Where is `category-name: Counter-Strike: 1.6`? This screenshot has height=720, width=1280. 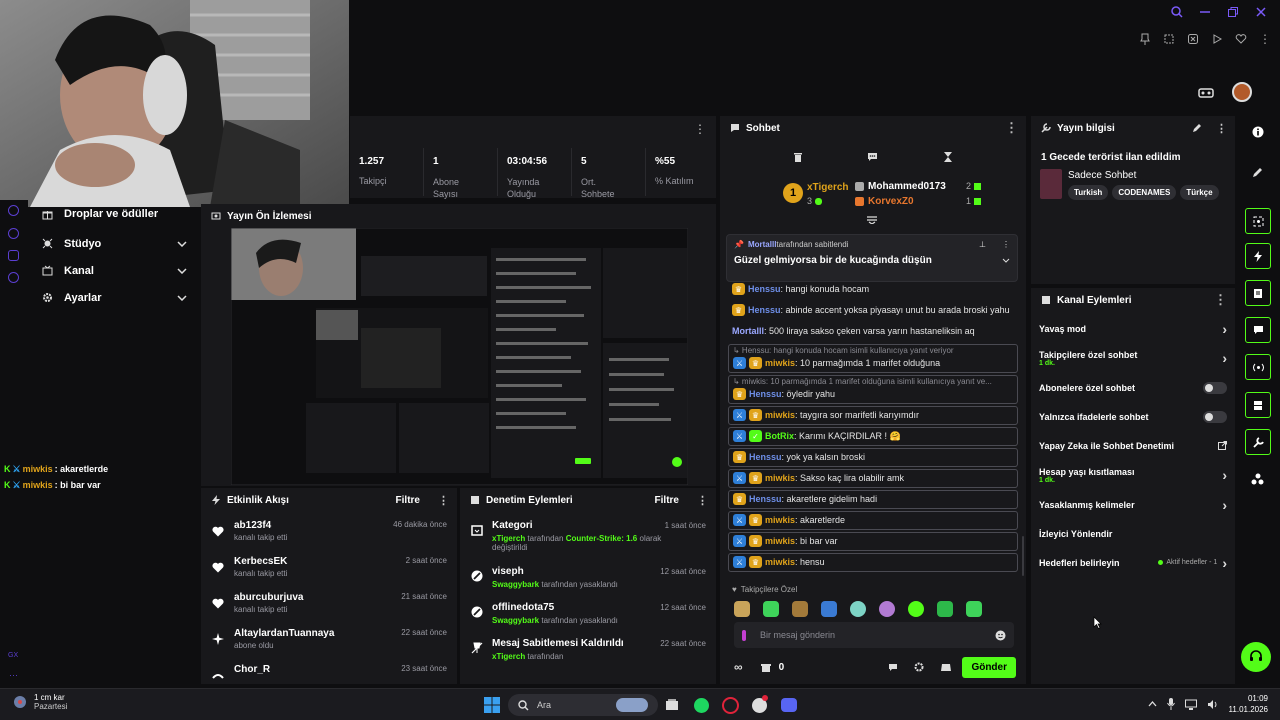
category-name: Counter-Strike: 1.6 is located at coordinates (602, 538).